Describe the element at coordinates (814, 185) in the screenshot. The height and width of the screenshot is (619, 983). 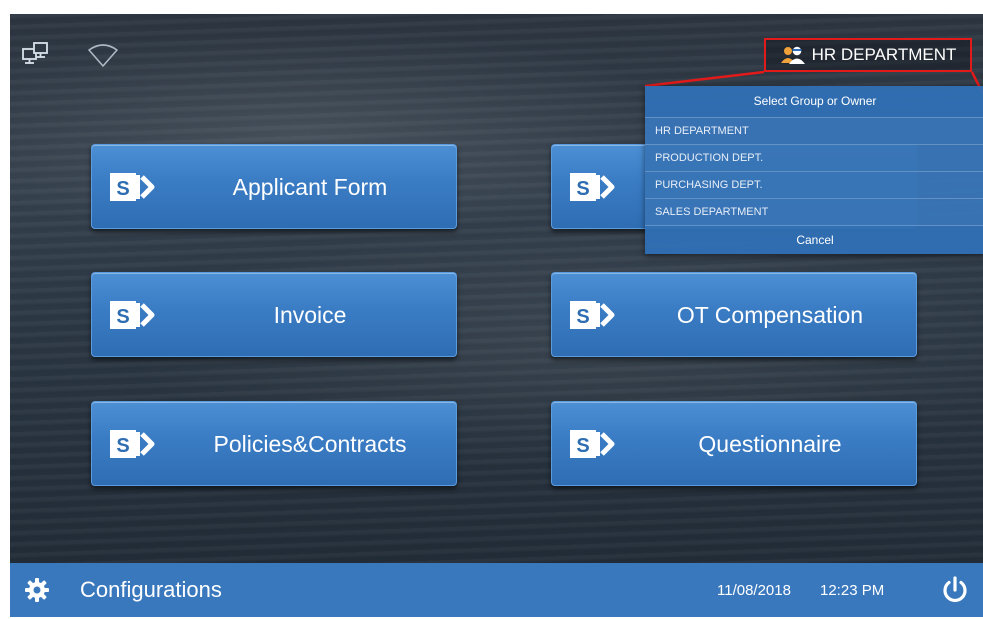
I see `dropdown-item-purchasing-dept: PURCHASING DEPT.` at that location.